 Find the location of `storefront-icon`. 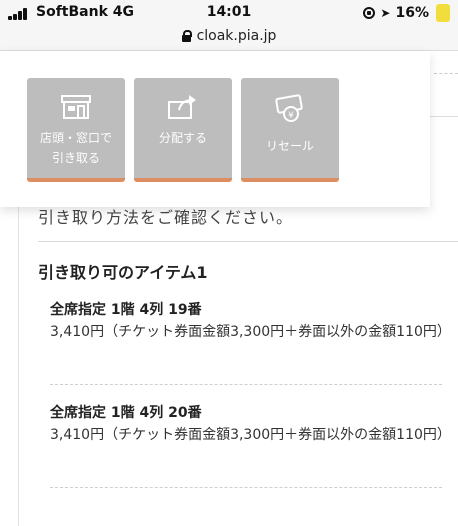

storefront-icon is located at coordinates (76, 107).